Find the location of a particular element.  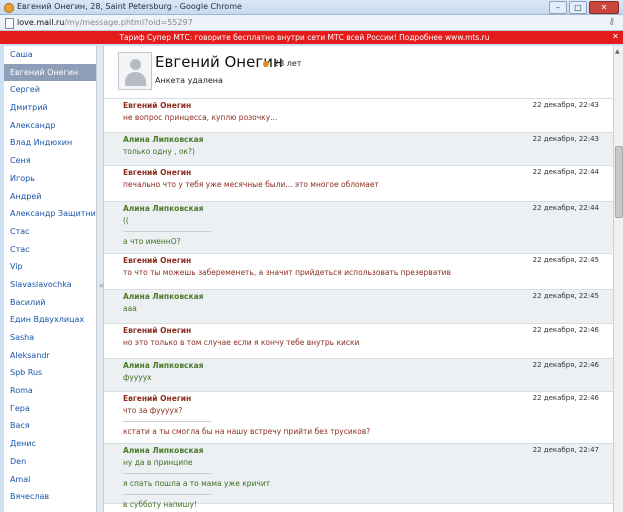

message-item: Алина Липковская 22 декабря, 22:45 ааа is located at coordinates (358, 307).